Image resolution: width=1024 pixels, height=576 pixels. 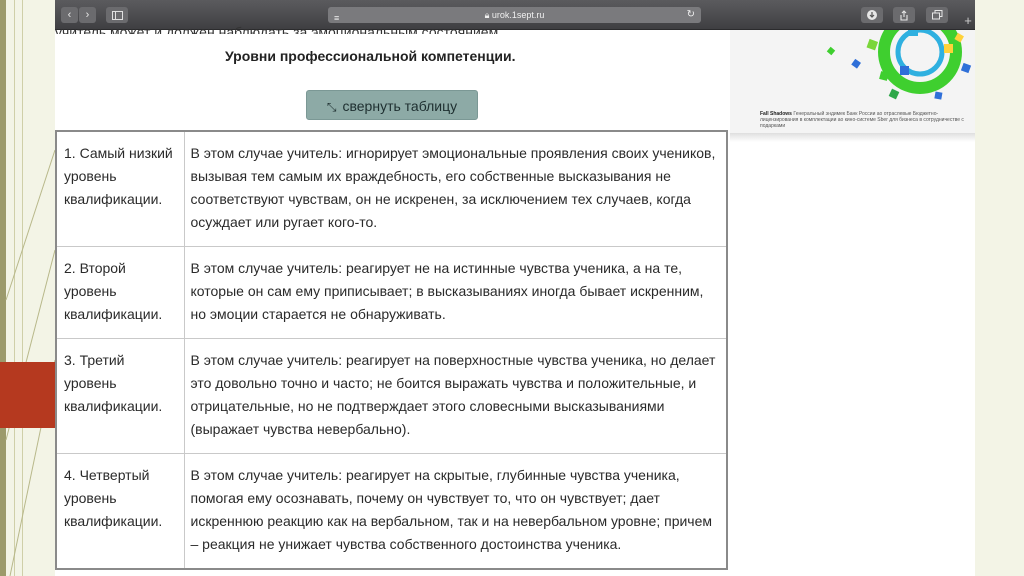 What do you see at coordinates (120, 396) in the screenshot?
I see `level-cell: 3. Третий уровень квалификации.` at bounding box center [120, 396].